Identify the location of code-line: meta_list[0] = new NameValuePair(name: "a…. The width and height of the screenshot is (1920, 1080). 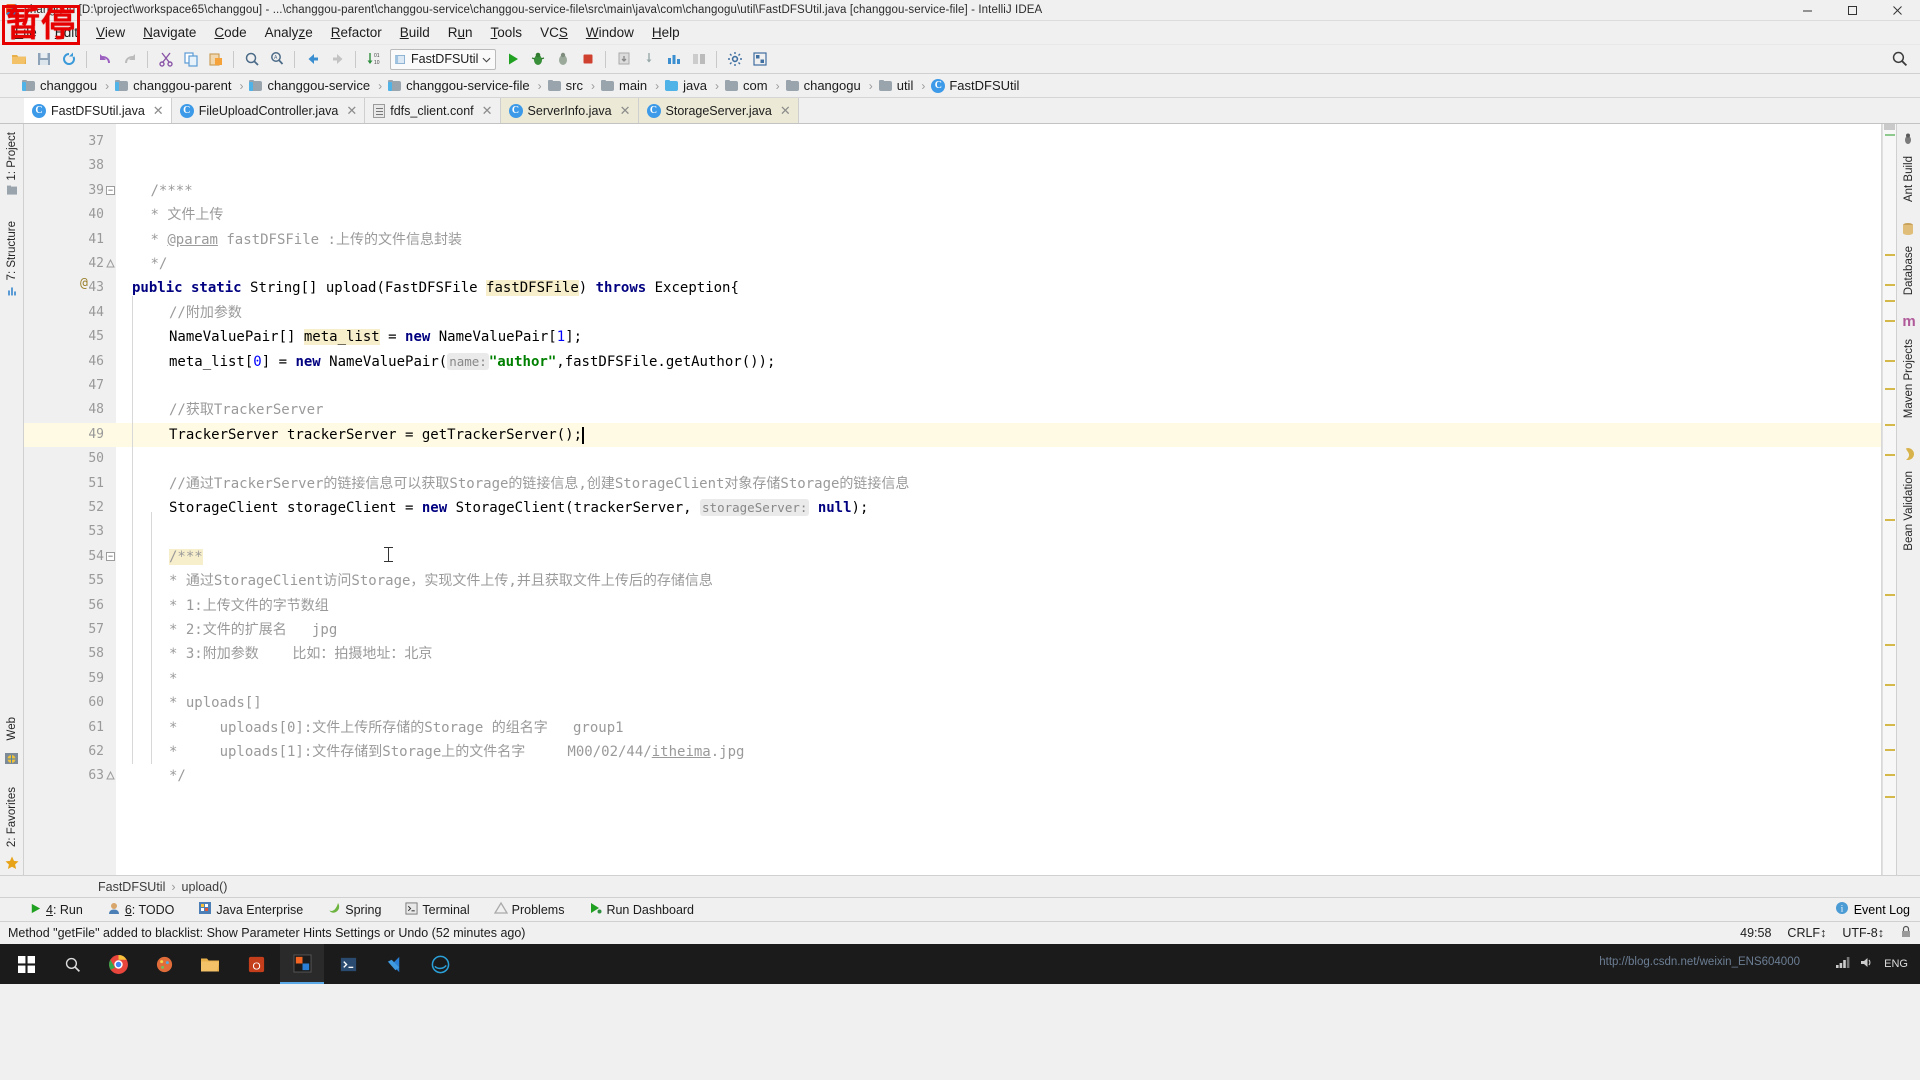
(472, 362).